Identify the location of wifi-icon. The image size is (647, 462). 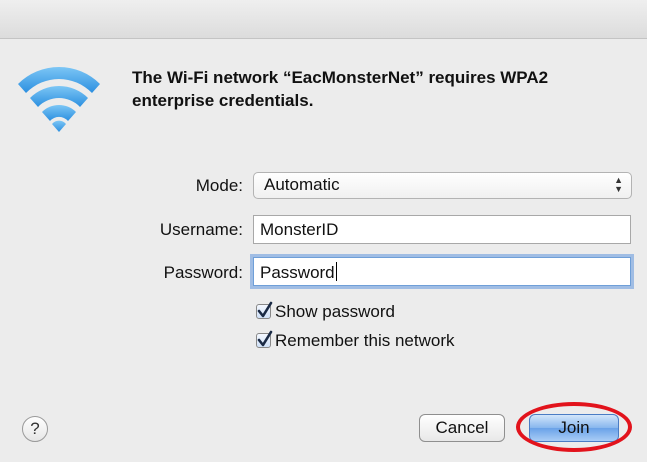
(59, 99).